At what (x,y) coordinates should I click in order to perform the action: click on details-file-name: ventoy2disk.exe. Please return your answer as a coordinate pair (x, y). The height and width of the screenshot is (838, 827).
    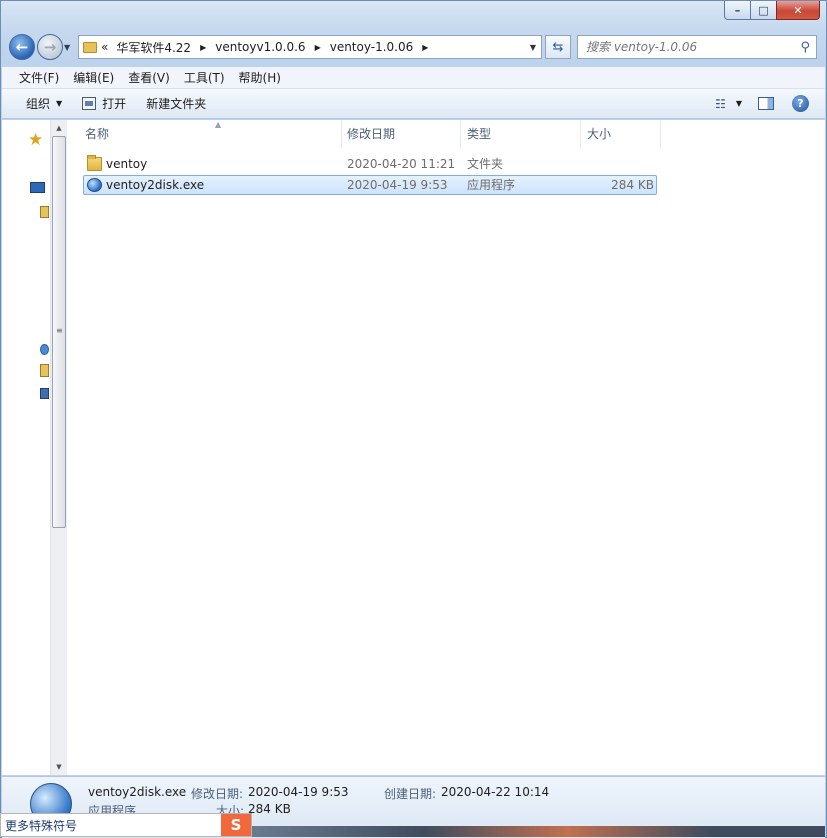
    Looking at the image, I should click on (137, 792).